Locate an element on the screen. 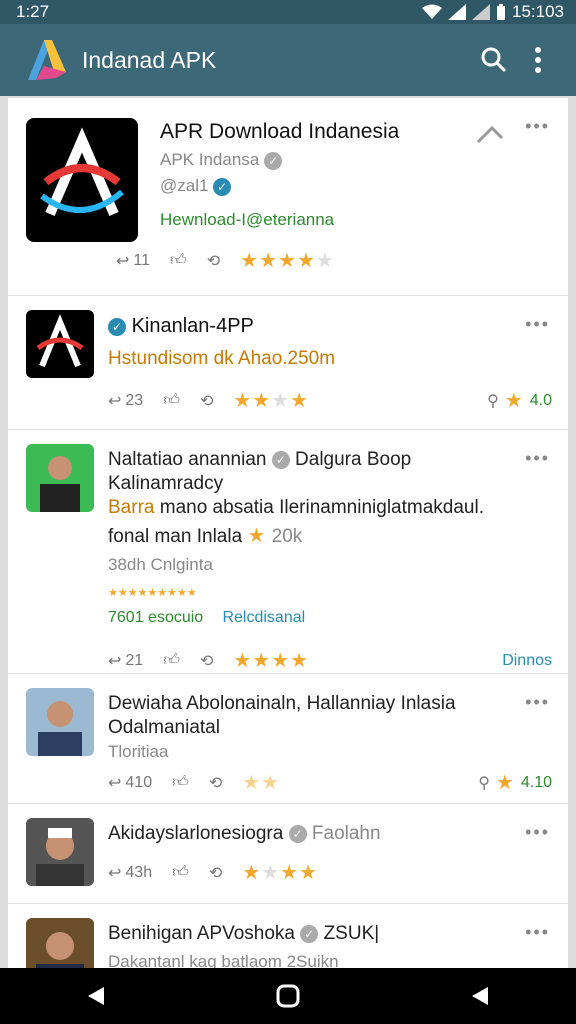 This screenshot has width=576, height=1024. recent-triangle-icon is located at coordinates (480, 996).